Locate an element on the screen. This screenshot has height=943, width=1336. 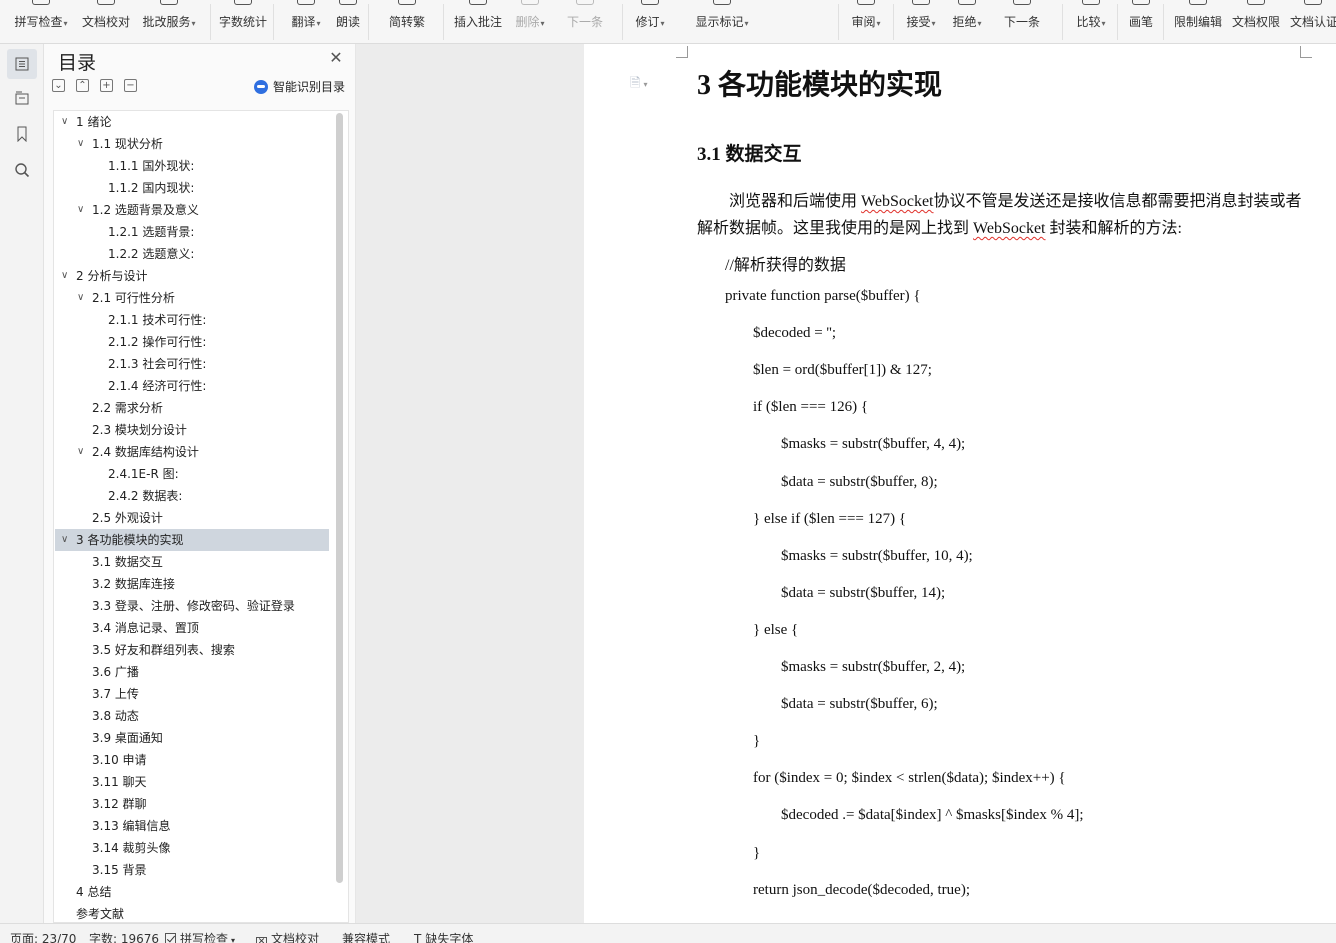
ribbon-button-insert-comment: 插入批注 is located at coordinates (478, 21).